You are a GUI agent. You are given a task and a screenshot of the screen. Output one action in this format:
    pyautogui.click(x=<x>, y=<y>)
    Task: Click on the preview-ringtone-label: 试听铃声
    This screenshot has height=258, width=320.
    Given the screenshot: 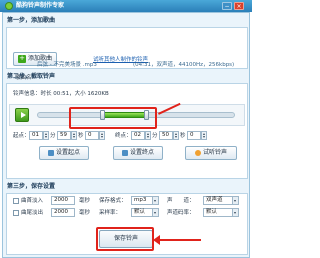 What is the action you would take?
    pyautogui.click(x=214, y=152)
    